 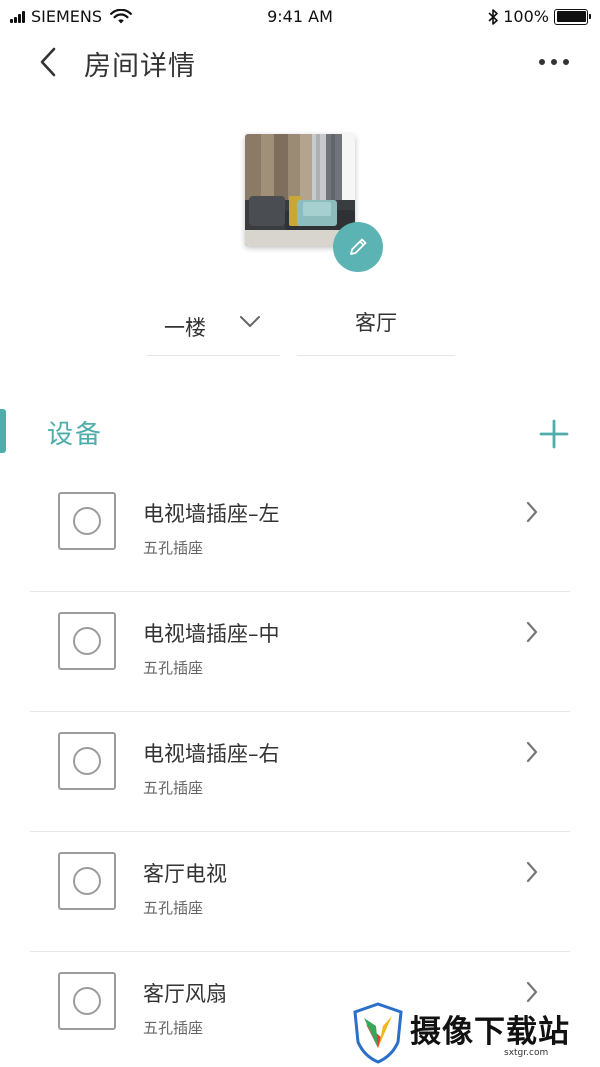 I want to click on watermark-text: 摄像下载站, so click(x=490, y=1032).